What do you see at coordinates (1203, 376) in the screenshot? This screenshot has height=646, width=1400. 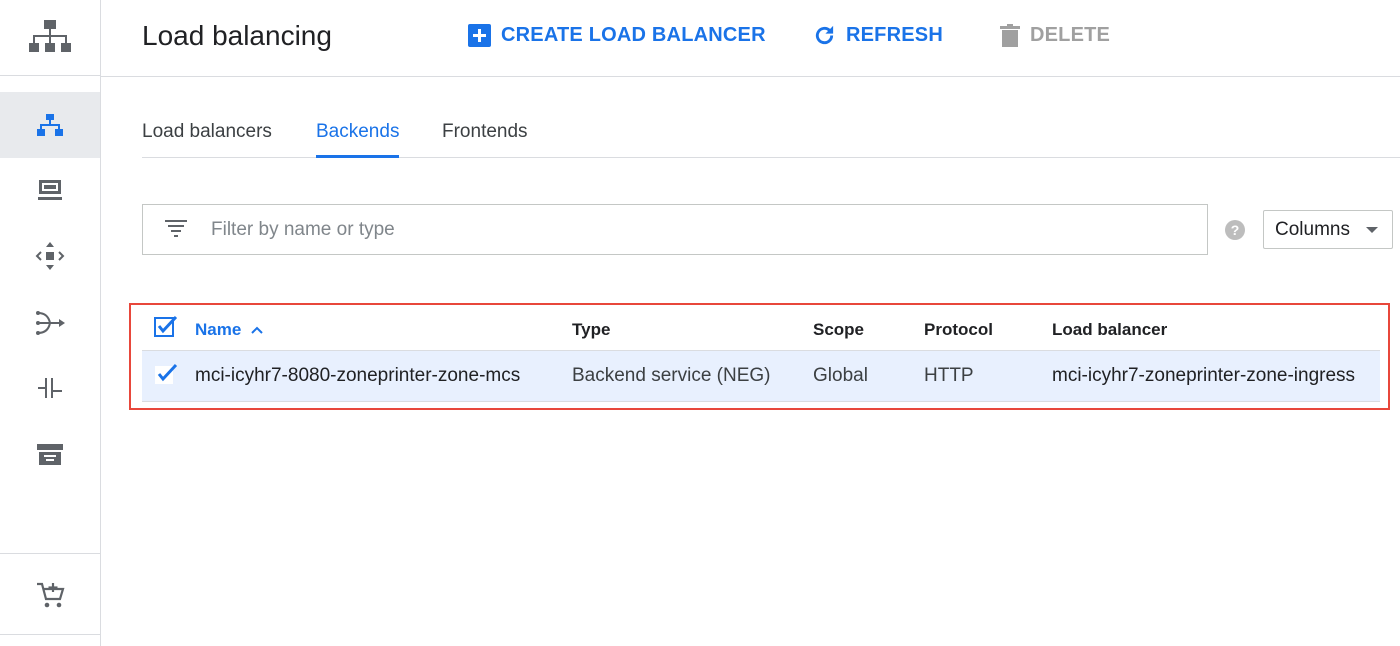 I see `cell-load-balancer: mci-icyhr7-zoneprinter-zone-ingress` at bounding box center [1203, 376].